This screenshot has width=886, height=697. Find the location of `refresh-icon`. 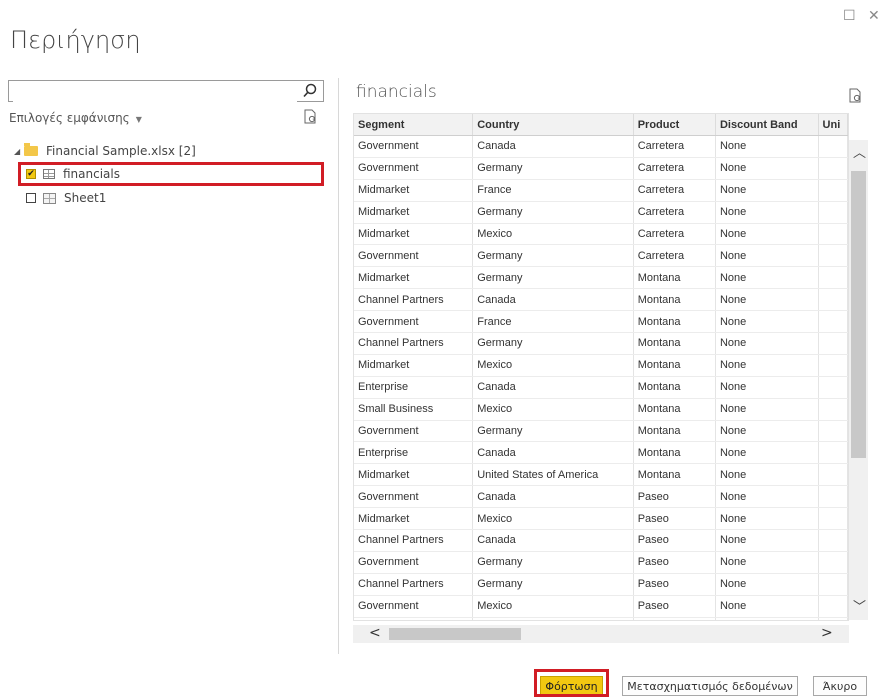

refresh-icon is located at coordinates (310, 118).